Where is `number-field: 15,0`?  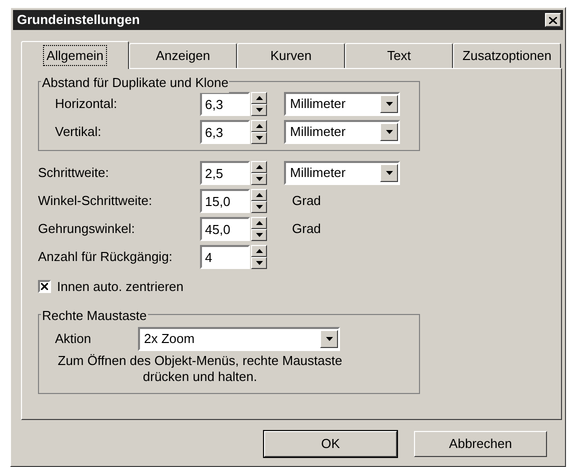
number-field: 15,0 is located at coordinates (225, 201).